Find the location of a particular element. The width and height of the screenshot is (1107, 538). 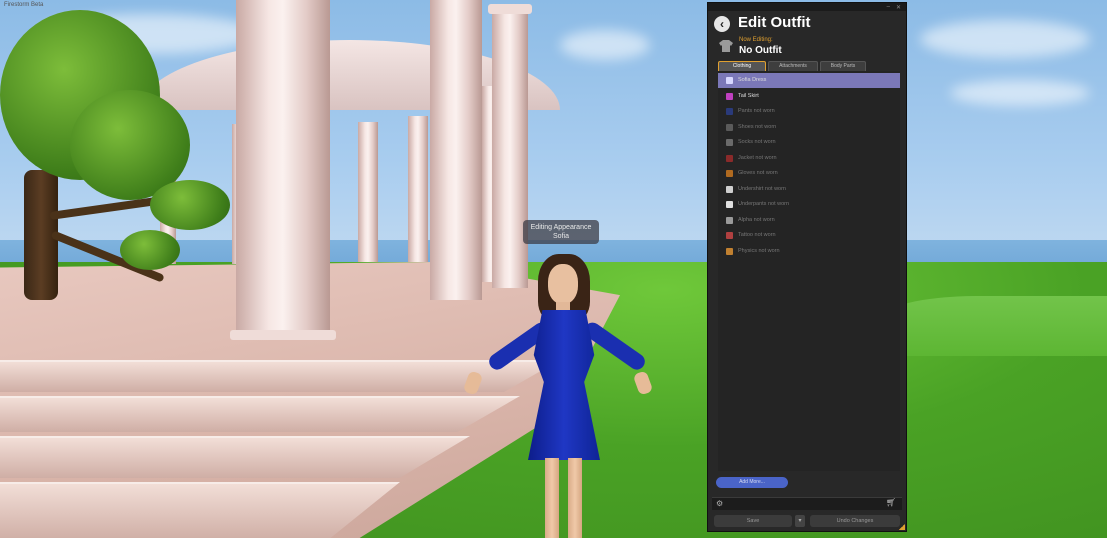

tab-attachments: Attachments is located at coordinates (793, 66).